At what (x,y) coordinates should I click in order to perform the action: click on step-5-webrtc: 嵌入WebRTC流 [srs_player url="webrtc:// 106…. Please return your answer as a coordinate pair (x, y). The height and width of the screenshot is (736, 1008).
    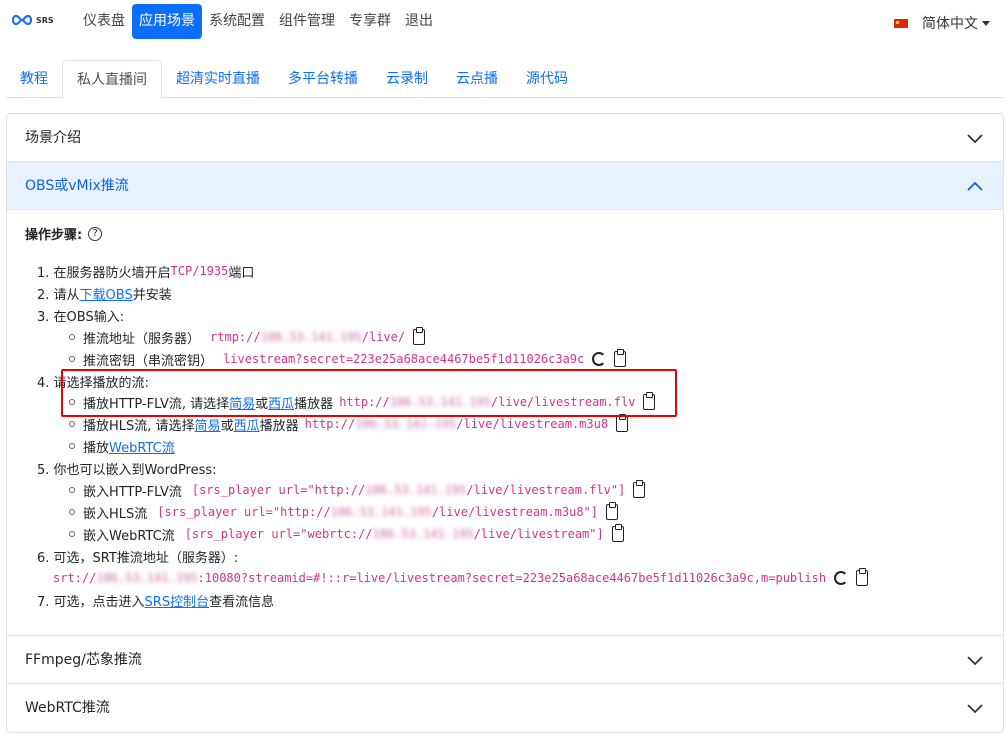
    Looking at the image, I should click on (346, 534).